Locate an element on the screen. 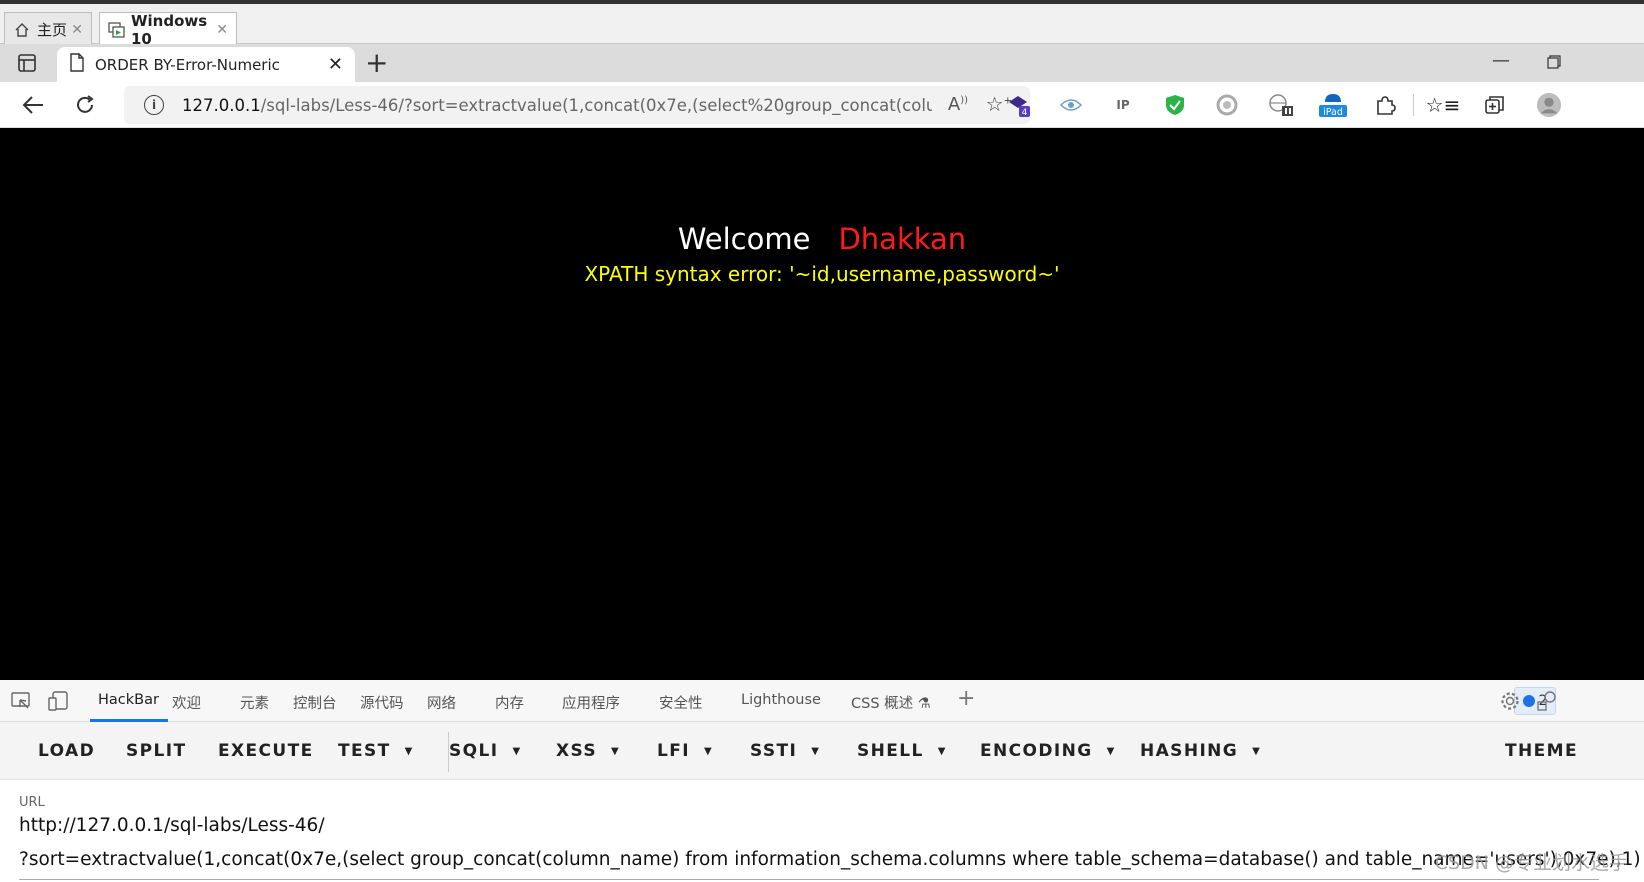  read-aloud-icon: A)) is located at coordinates (958, 104).